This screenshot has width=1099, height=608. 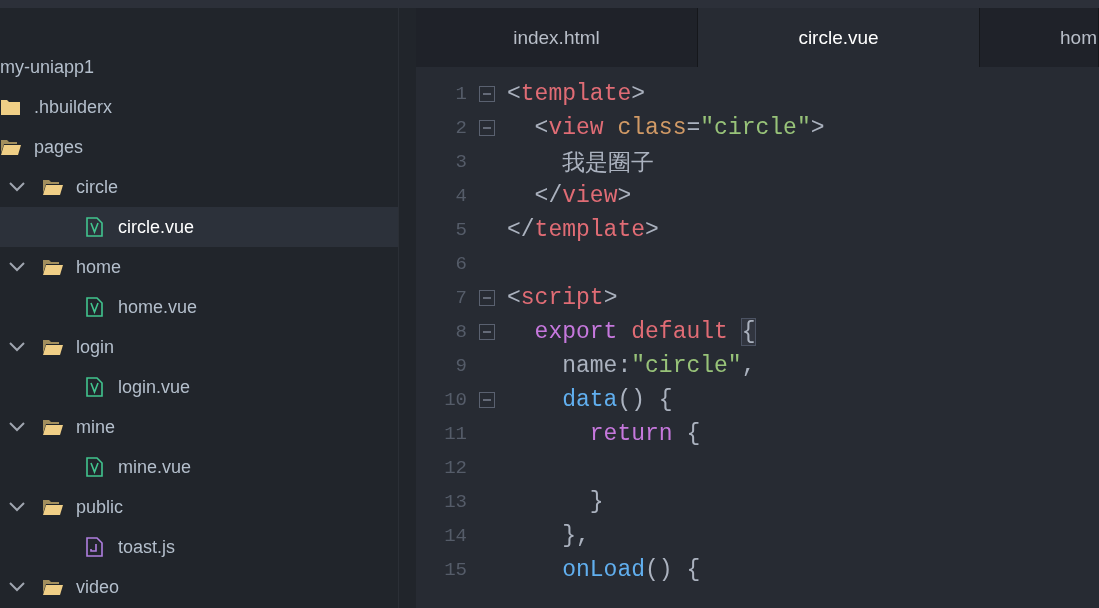 I want to click on code-line: 我是圈子, so click(x=608, y=163).